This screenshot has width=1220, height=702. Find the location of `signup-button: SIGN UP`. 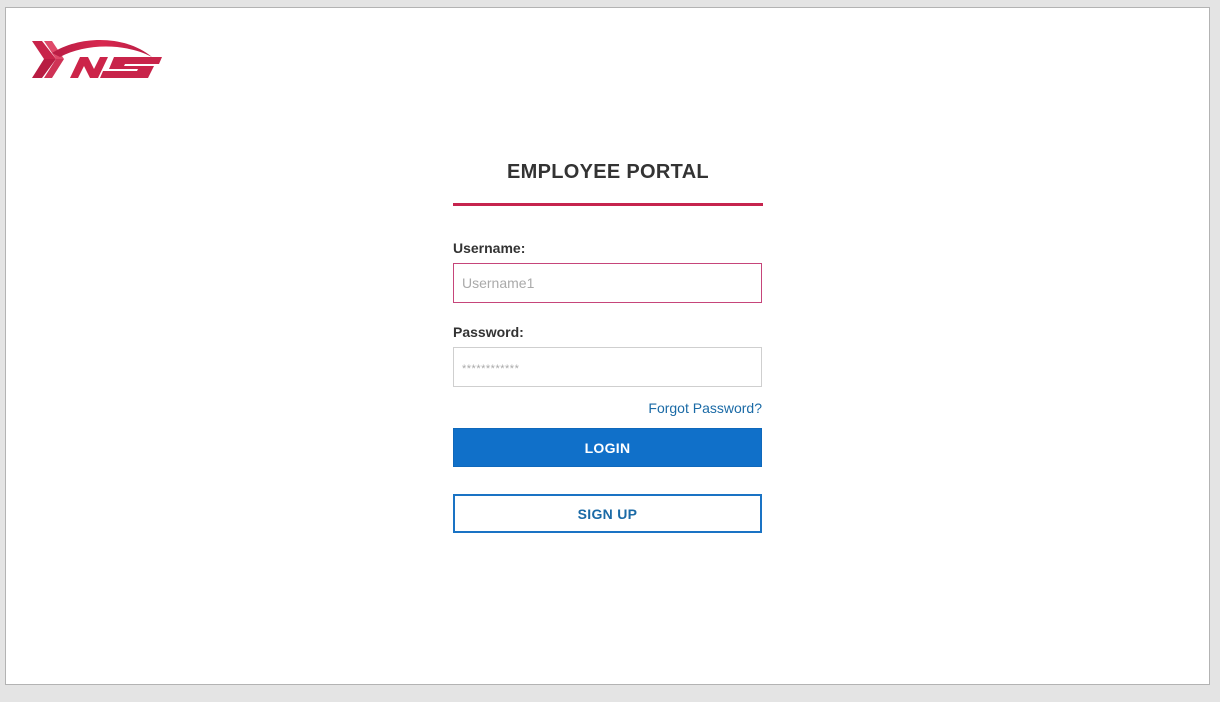

signup-button: SIGN UP is located at coordinates (607, 513).